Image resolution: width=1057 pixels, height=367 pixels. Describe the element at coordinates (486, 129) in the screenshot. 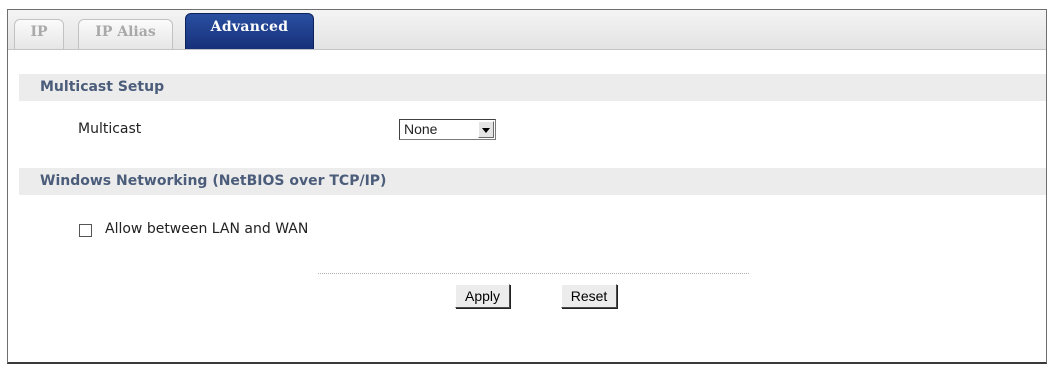

I see `chevron-down-icon` at that location.